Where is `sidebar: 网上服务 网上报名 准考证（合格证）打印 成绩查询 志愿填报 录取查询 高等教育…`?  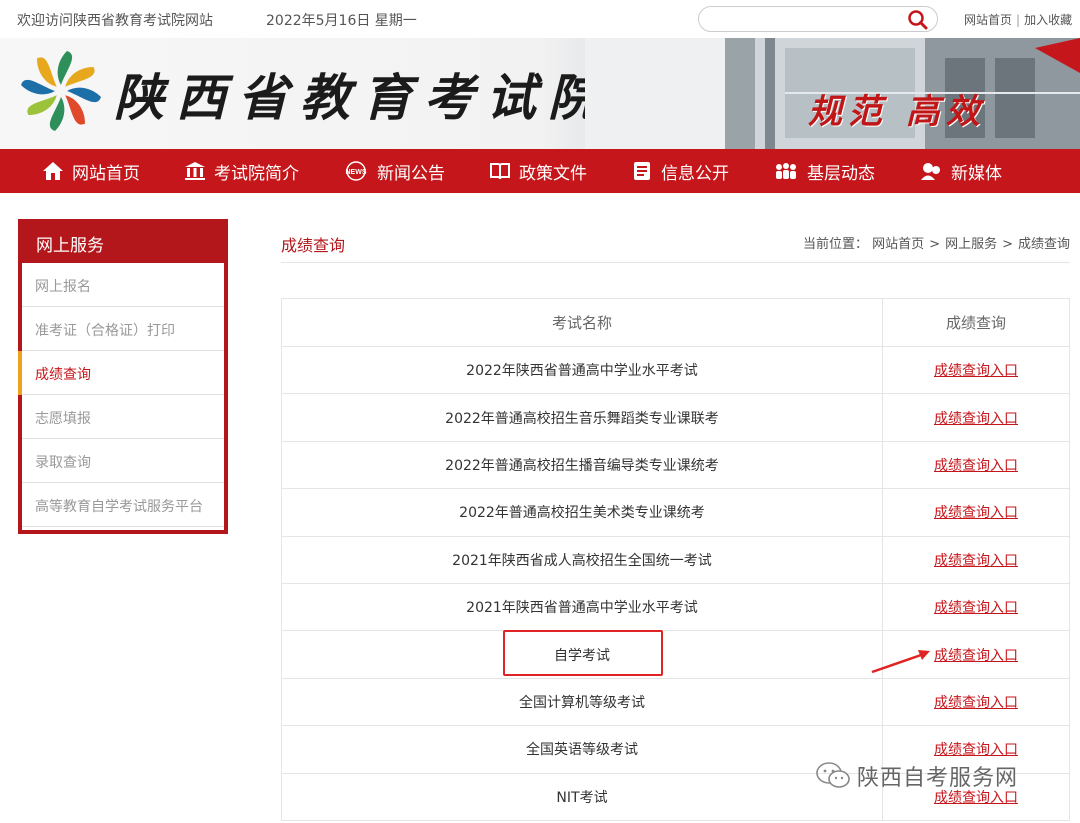
sidebar: 网上服务 网上报名 准考证（合格证）打印 成绩查询 志愿填报 录取查询 高等教育… is located at coordinates (123, 376).